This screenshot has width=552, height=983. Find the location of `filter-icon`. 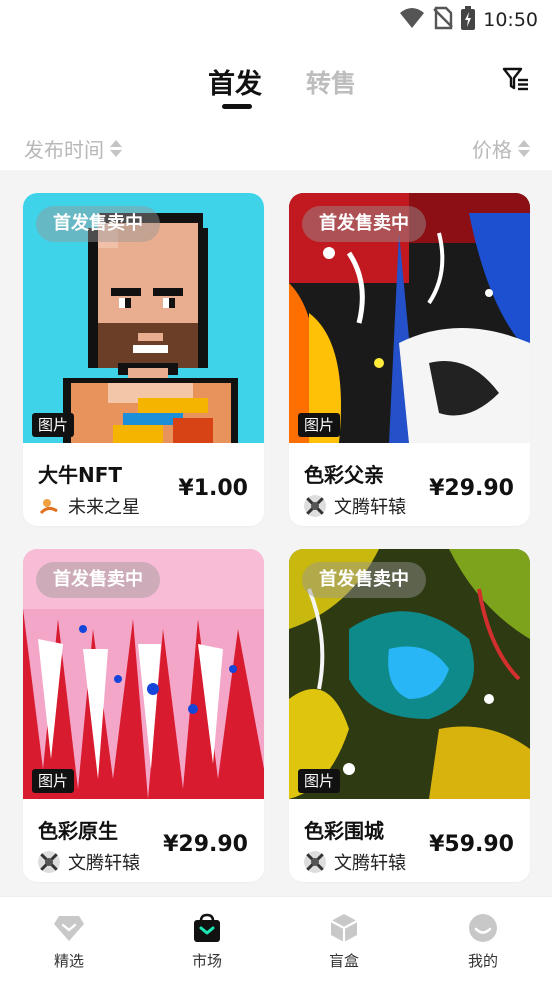

filter-icon is located at coordinates (515, 79).